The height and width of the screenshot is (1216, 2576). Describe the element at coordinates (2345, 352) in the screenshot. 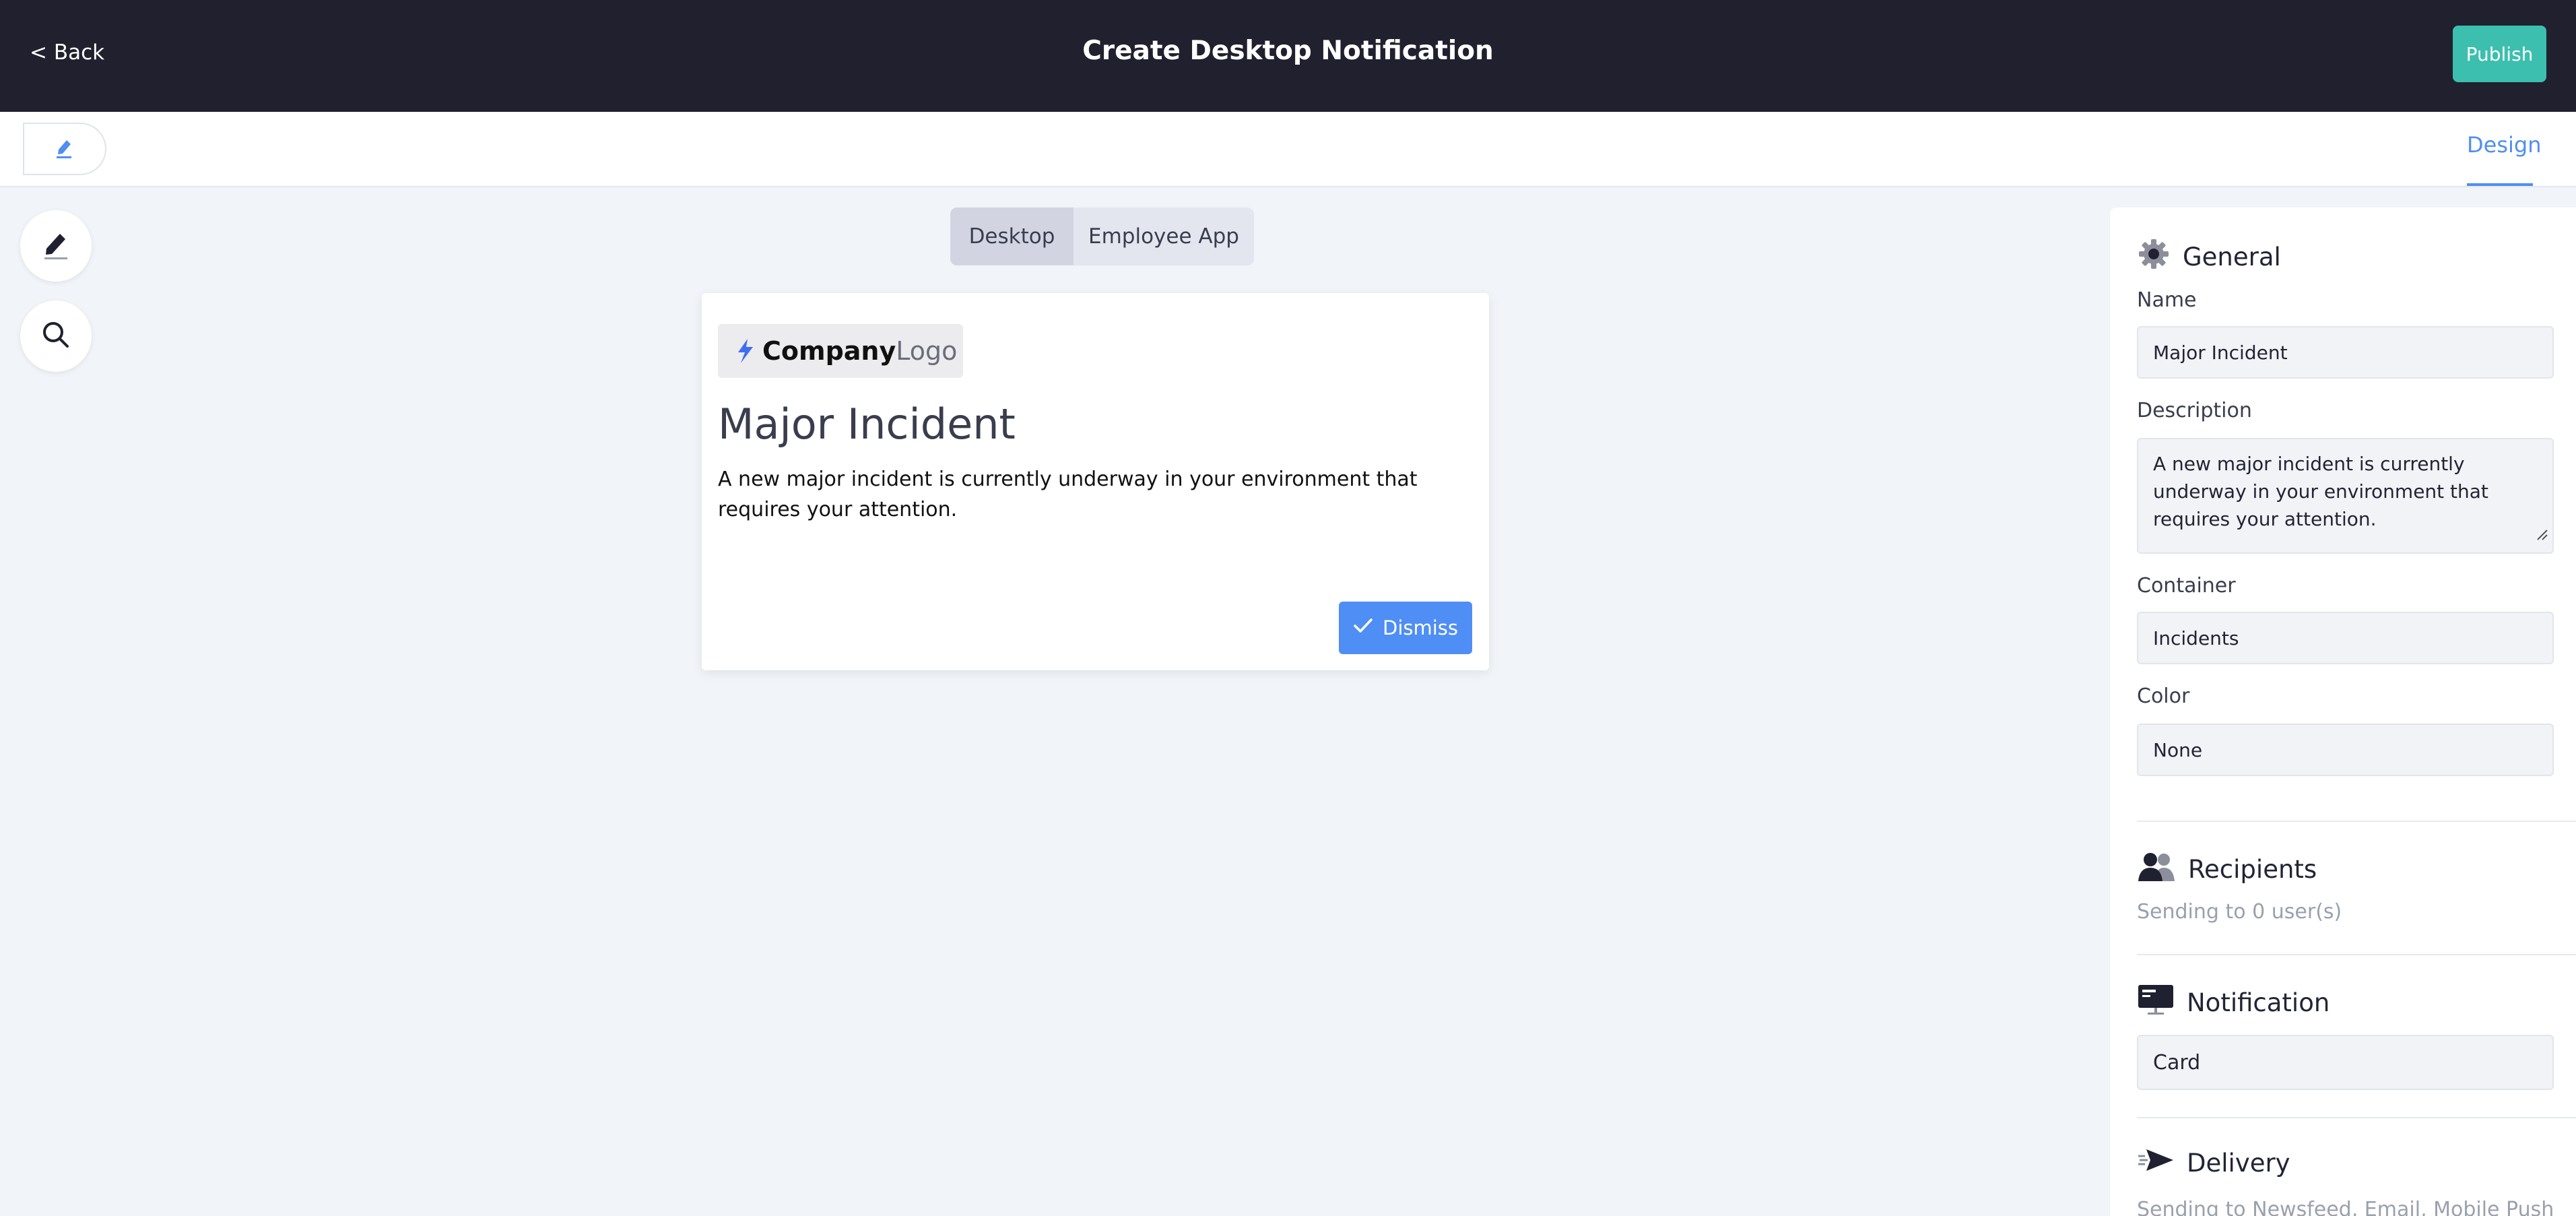

I see `name-field: Major Incident` at that location.